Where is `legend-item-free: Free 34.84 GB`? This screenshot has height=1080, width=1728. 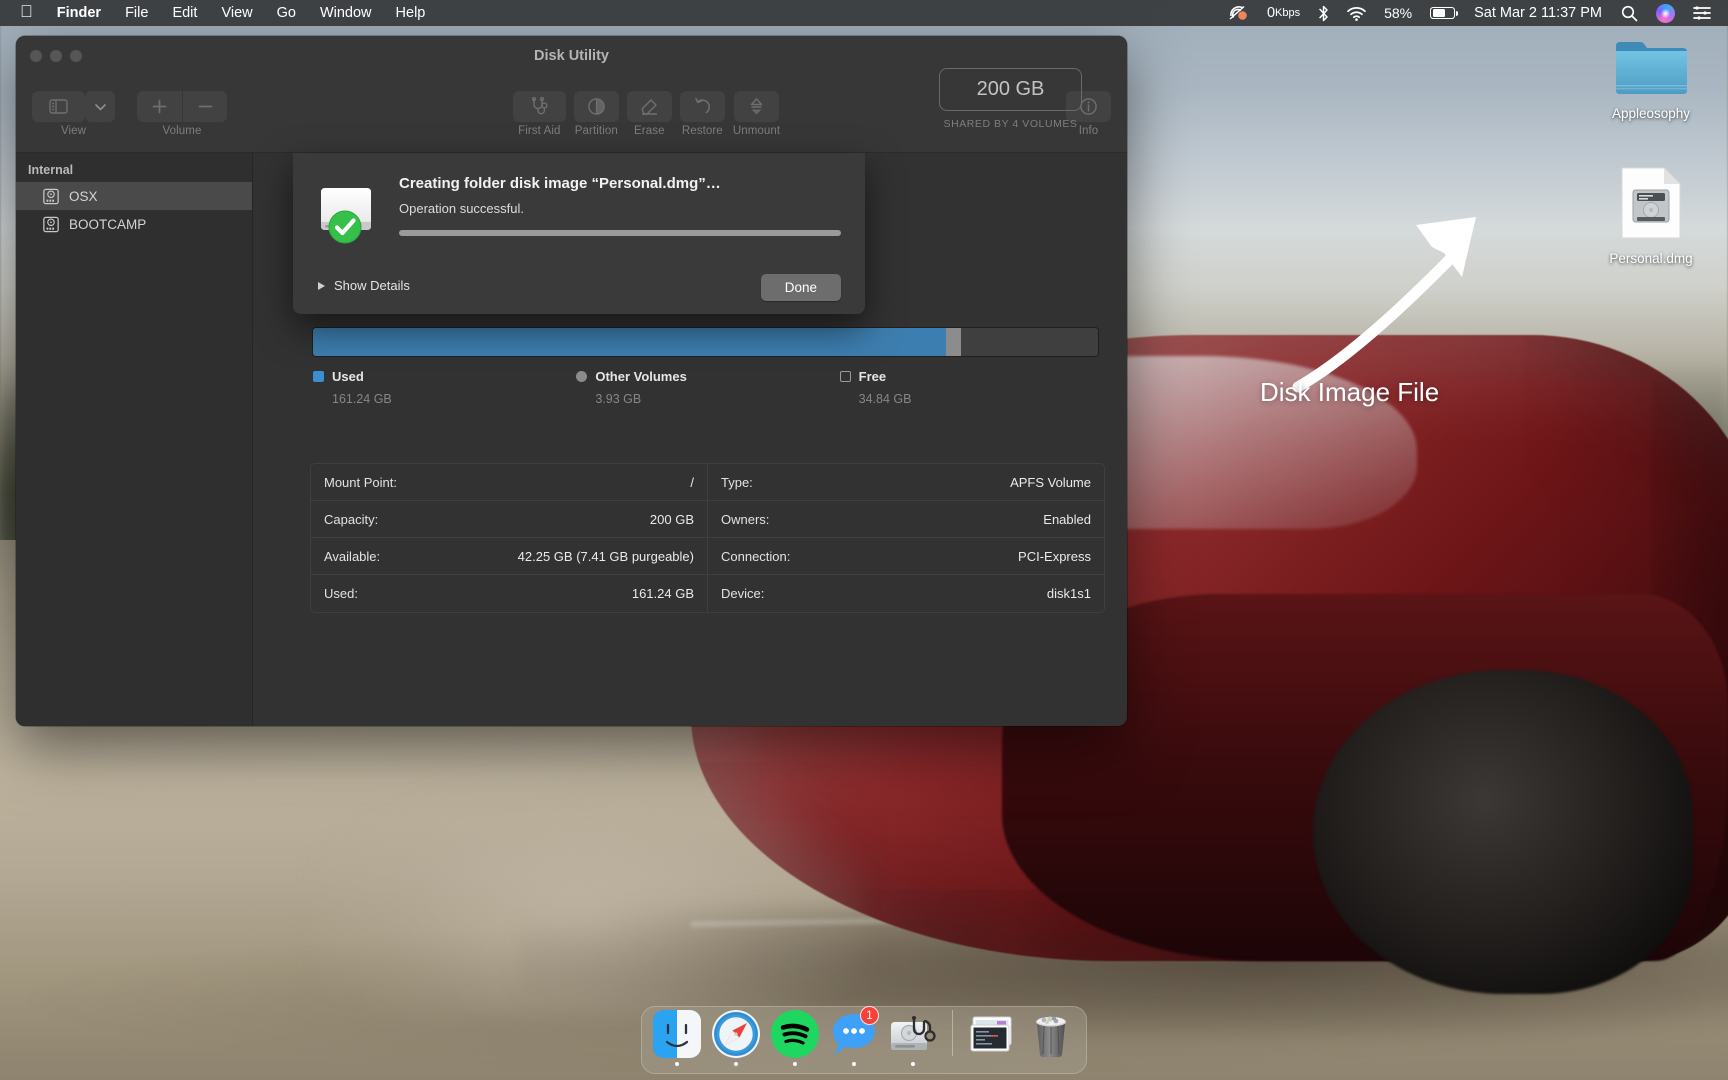
legend-item-free: Free 34.84 GB is located at coordinates (971, 387).